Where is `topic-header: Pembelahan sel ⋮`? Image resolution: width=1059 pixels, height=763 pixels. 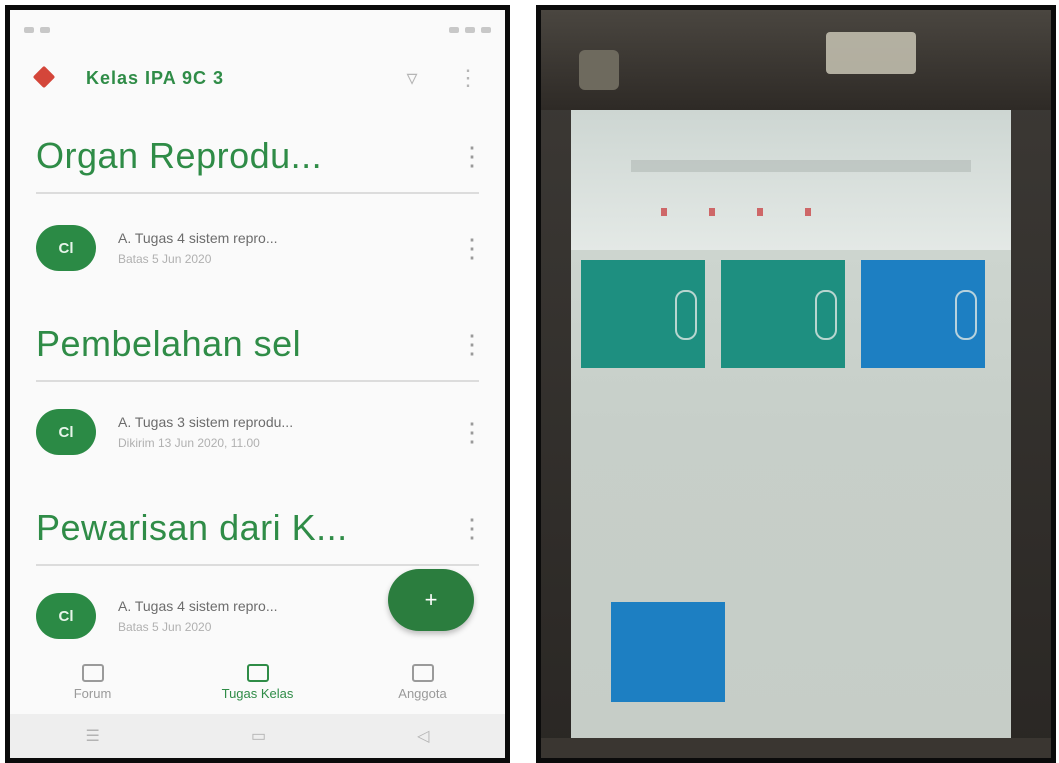 topic-header: Pembelahan sel ⋮ is located at coordinates (260, 345).